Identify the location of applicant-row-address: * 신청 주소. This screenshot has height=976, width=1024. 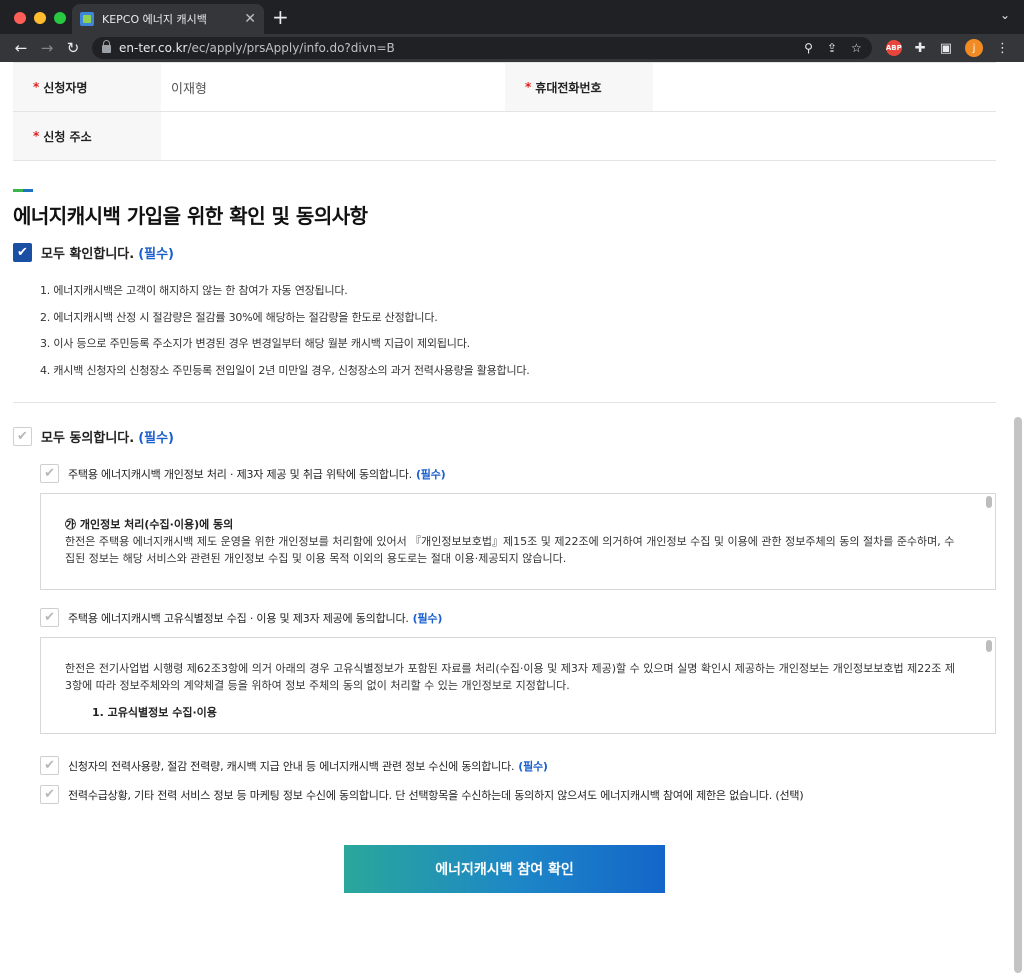
(504, 136).